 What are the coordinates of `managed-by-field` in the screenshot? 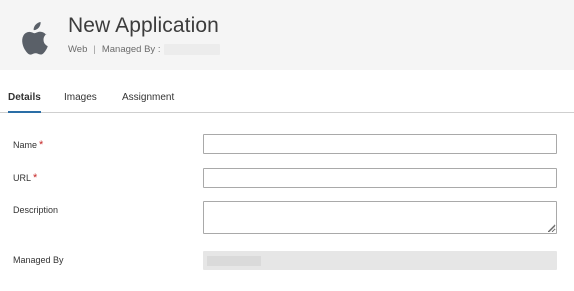 It's located at (380, 260).